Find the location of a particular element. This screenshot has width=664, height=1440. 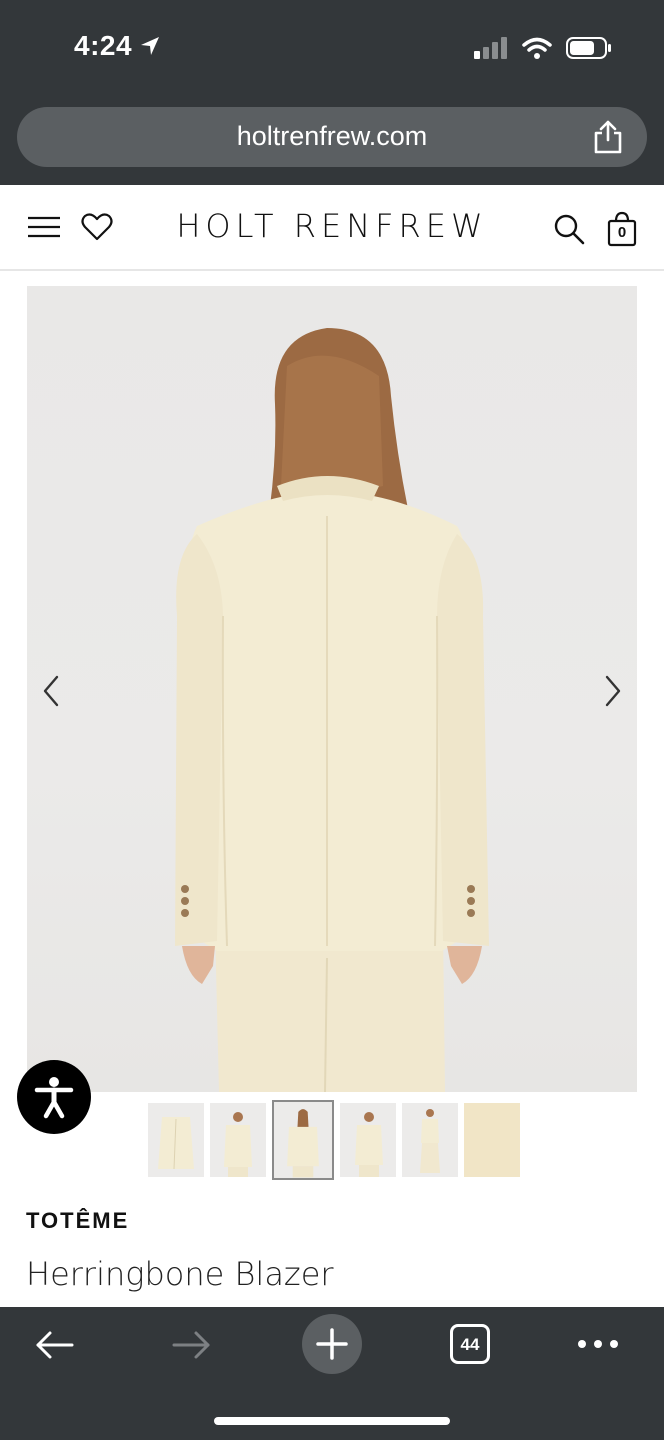

status-indicators is located at coordinates (543, 48).